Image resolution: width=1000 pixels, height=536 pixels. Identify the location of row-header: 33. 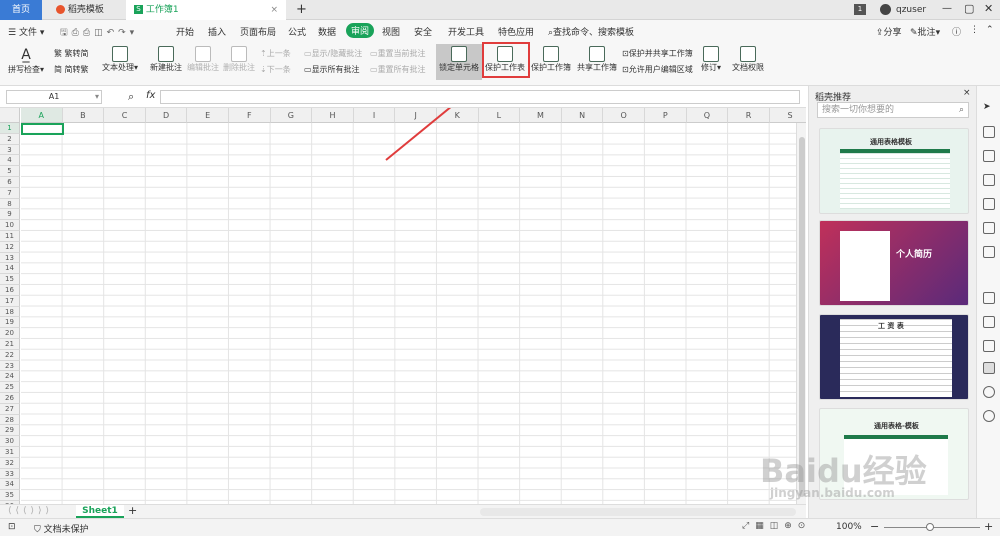
(10, 474).